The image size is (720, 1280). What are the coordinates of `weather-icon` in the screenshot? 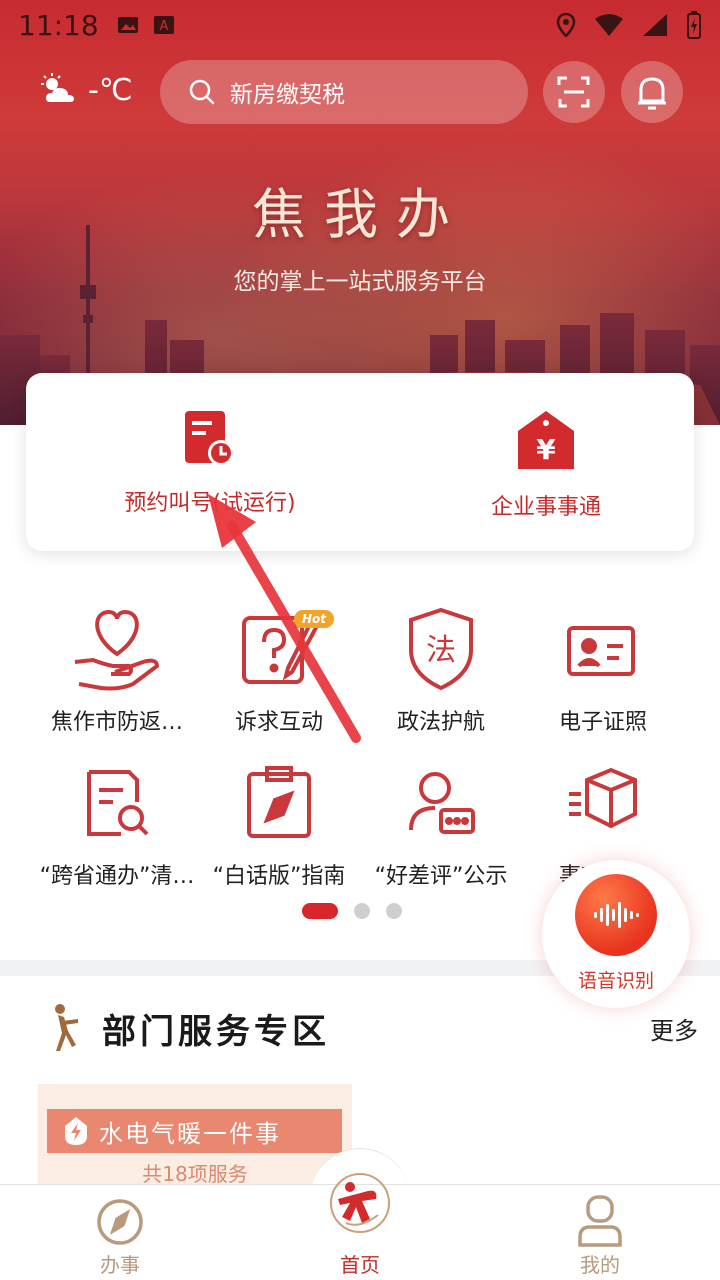 It's located at (57, 87).